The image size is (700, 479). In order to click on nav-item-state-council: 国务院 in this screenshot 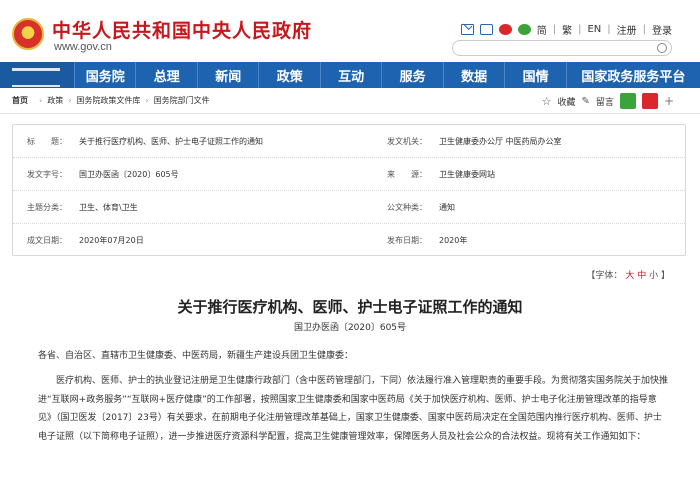, I will do `click(104, 75)`.